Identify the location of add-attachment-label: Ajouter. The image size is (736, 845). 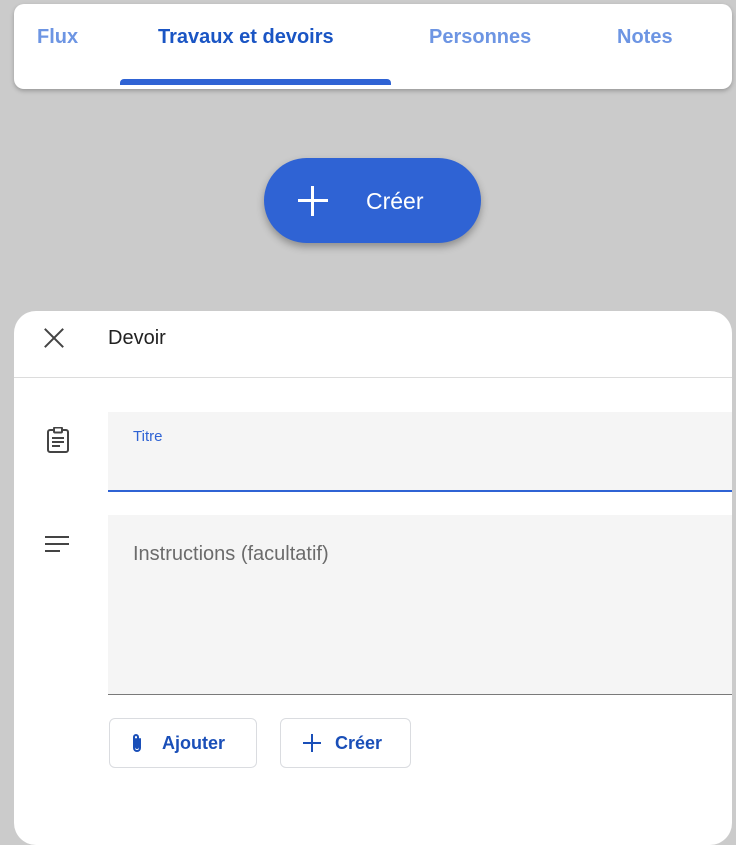
(193, 743).